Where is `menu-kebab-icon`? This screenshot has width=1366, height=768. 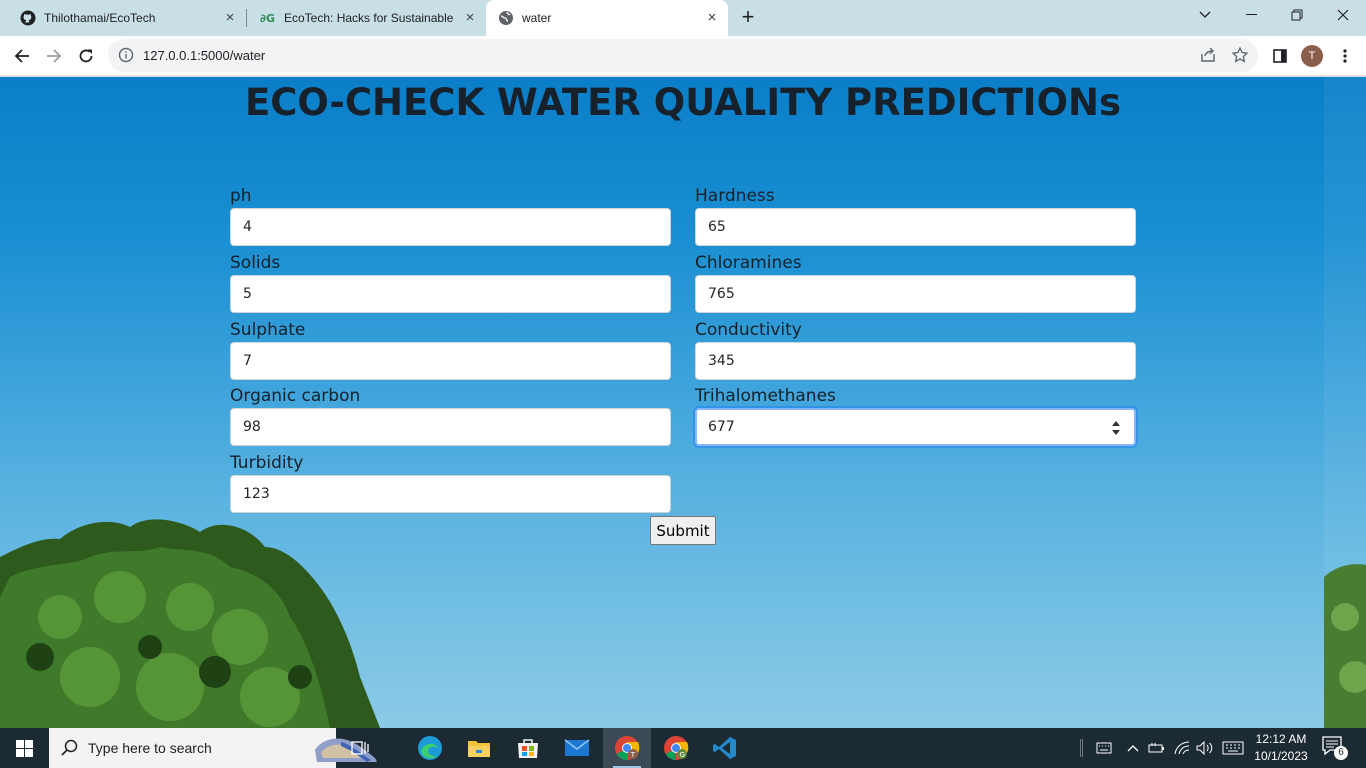
menu-kebab-icon is located at coordinates (1345, 56).